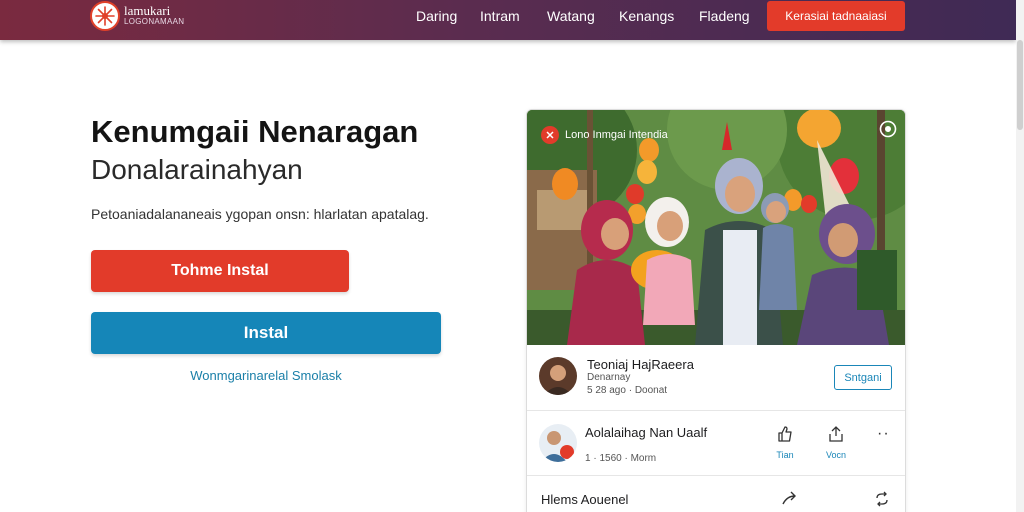 The height and width of the screenshot is (512, 1024). What do you see at coordinates (197, 169) in the screenshot?
I see `hero-subtitle: Donalarainahyan` at bounding box center [197, 169].